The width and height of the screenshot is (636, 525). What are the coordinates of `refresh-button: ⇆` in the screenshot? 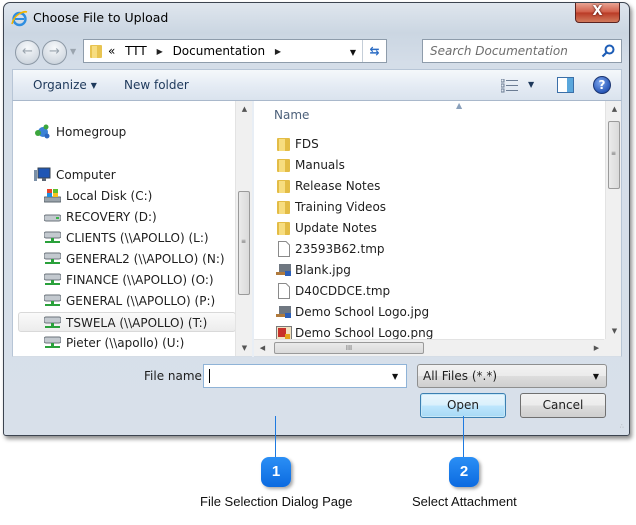 It's located at (374, 51).